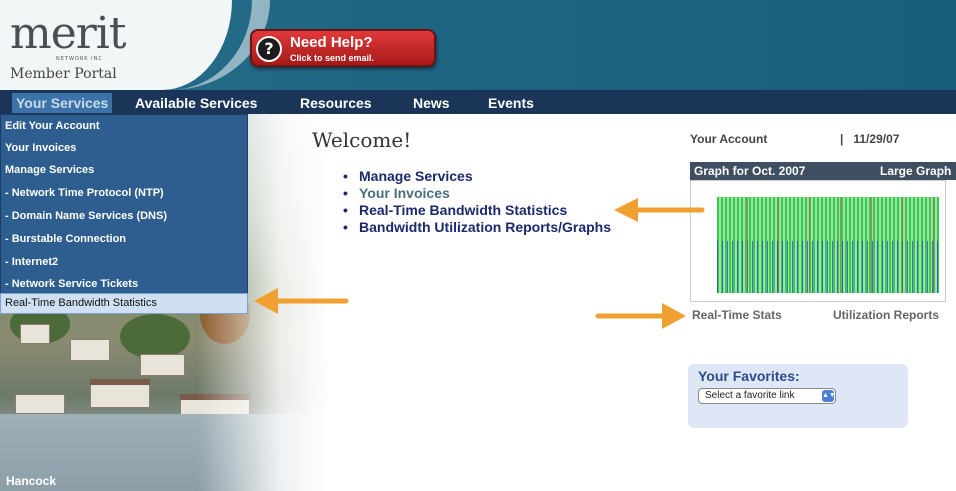 The image size is (956, 491). I want to click on graph-header: Graph for Oct. 2007 Large Graph, so click(823, 171).